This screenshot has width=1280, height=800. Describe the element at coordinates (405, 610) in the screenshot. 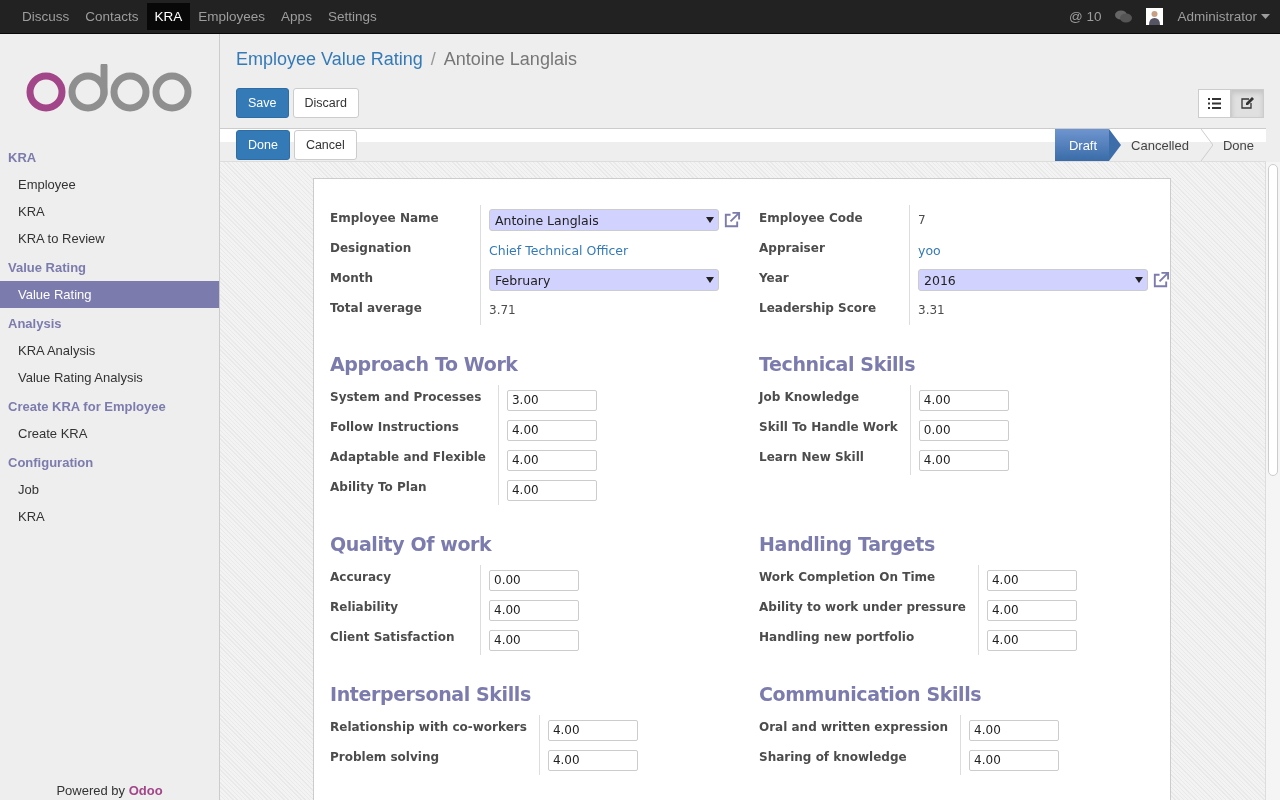

I see `field-label: Reliability` at that location.